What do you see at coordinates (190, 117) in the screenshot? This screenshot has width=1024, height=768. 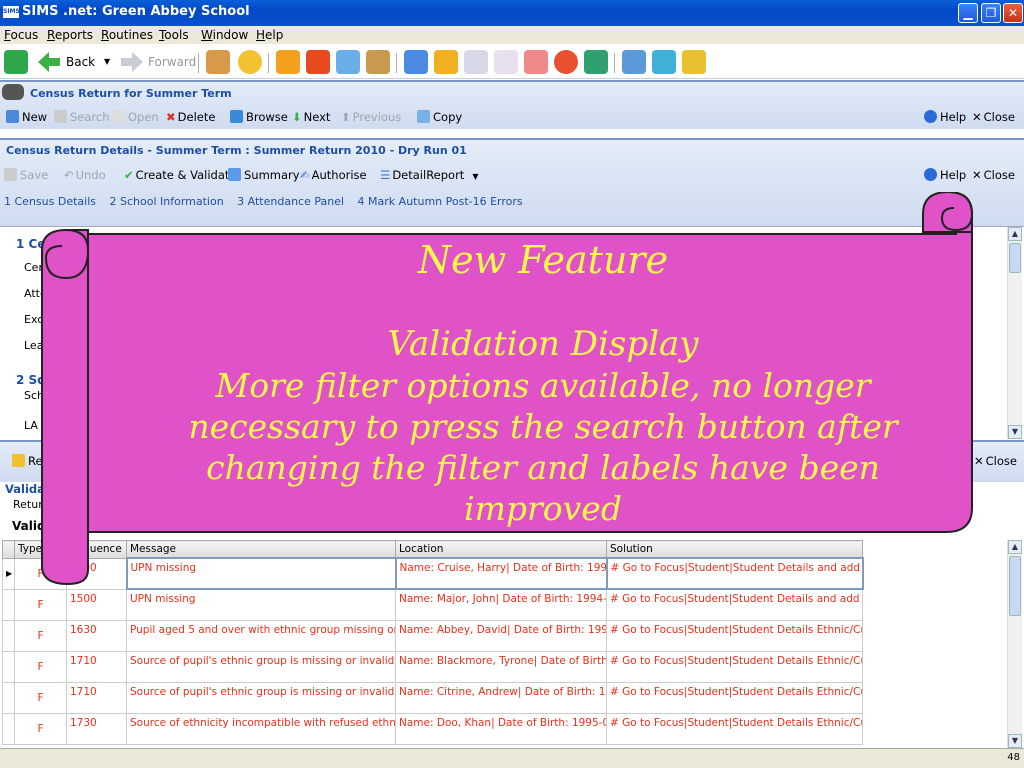 I see `delete-button: ✖ Delete` at bounding box center [190, 117].